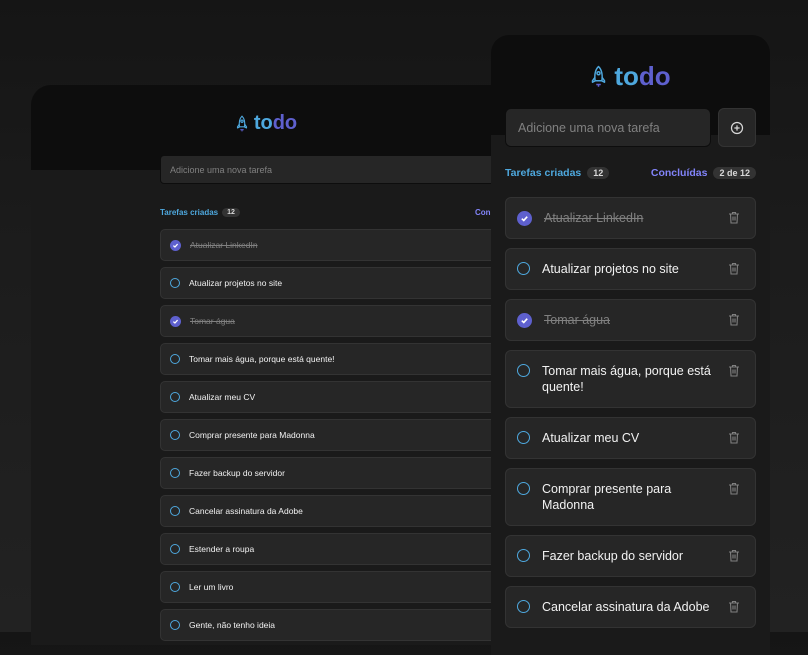 The height and width of the screenshot is (655, 808). Describe the element at coordinates (330, 549) in the screenshot. I see `task-item: Estender a roupa` at that location.